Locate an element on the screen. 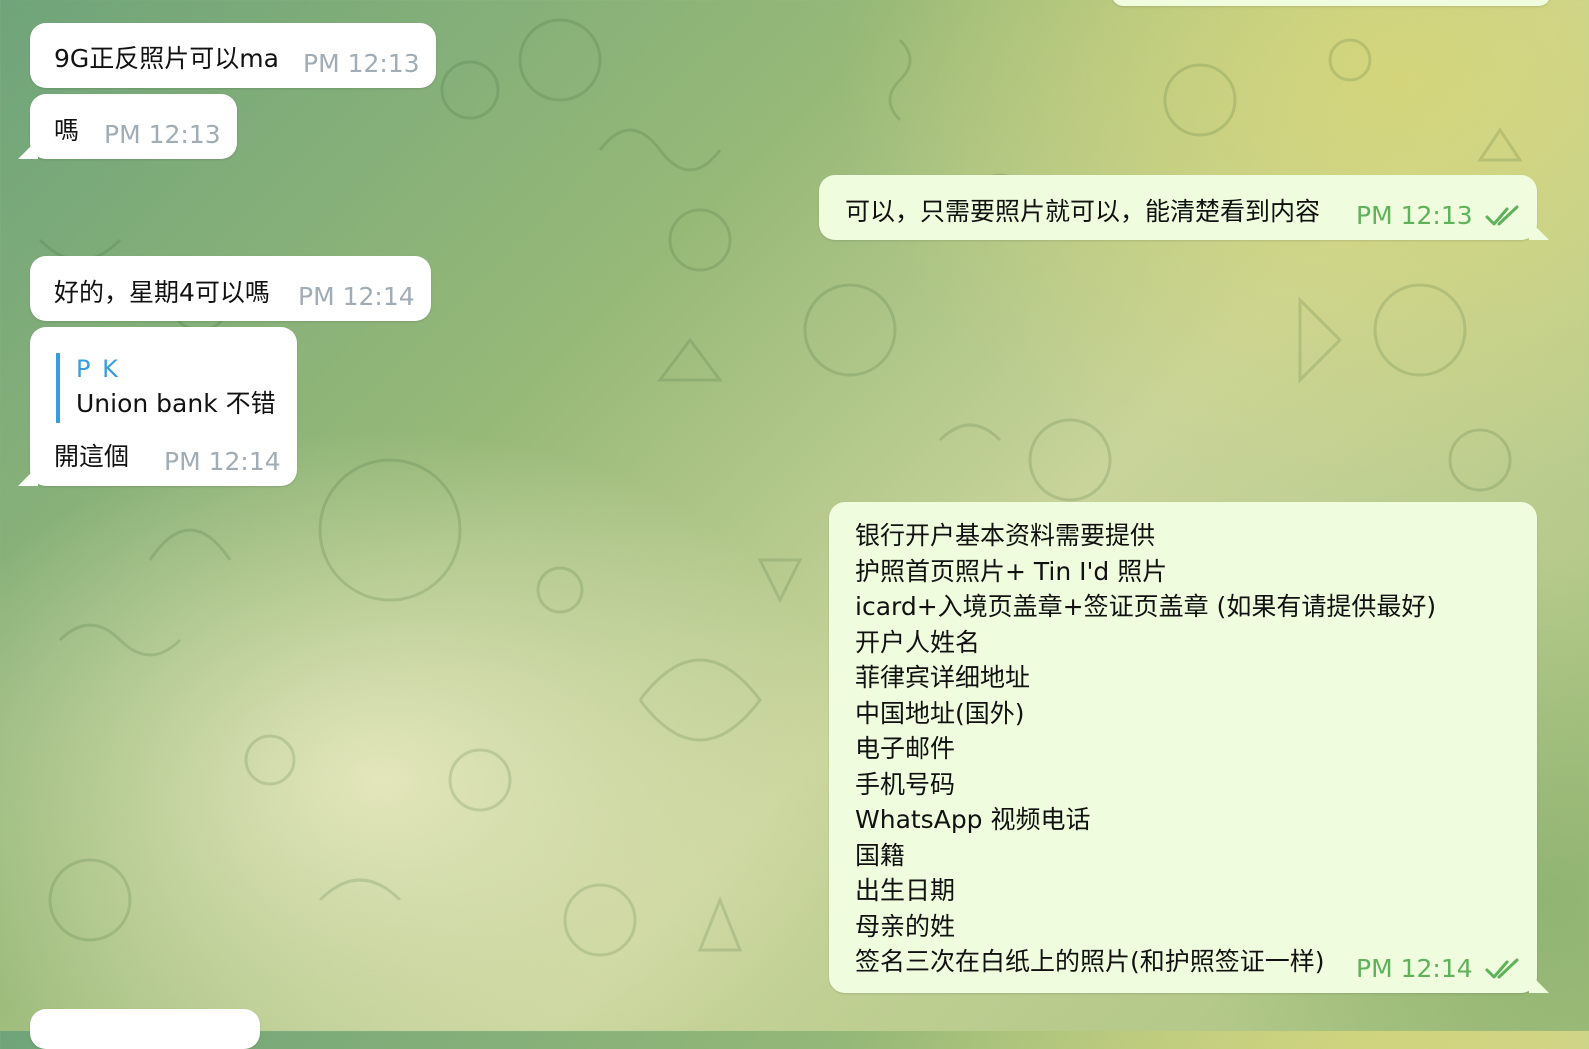 The image size is (1589, 1049). message-line: 签名三次在白纸上的照片(和护照签证一样) is located at coordinates (1090, 961).